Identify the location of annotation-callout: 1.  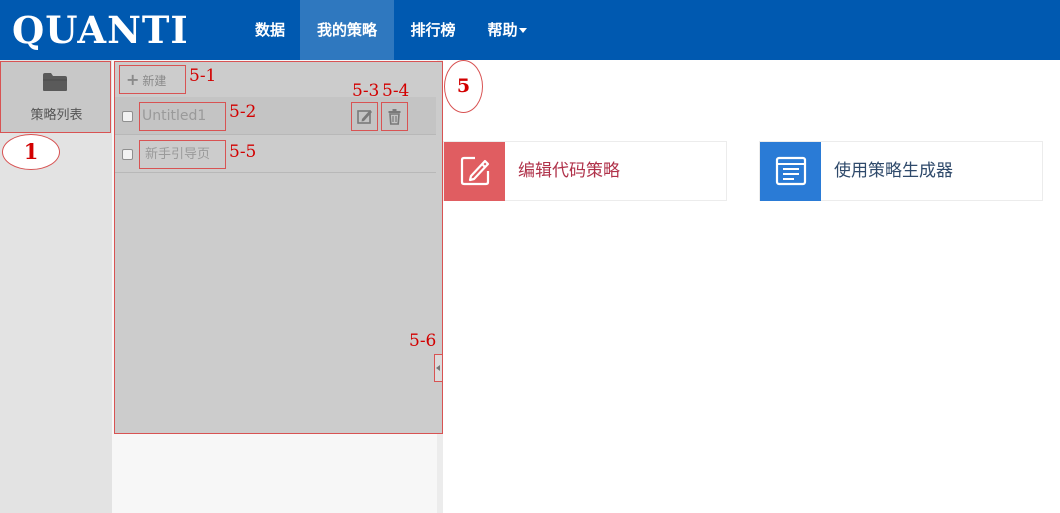
(31, 152).